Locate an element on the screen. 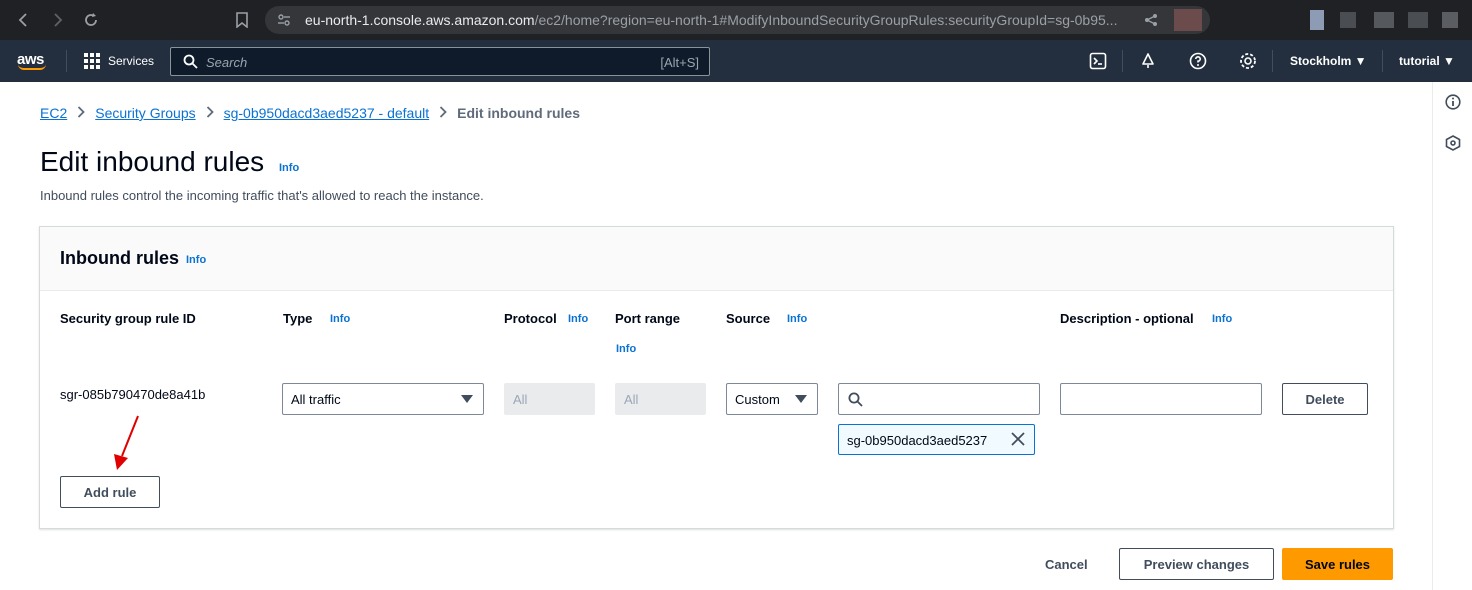  type-select: All traffic is located at coordinates (383, 399).